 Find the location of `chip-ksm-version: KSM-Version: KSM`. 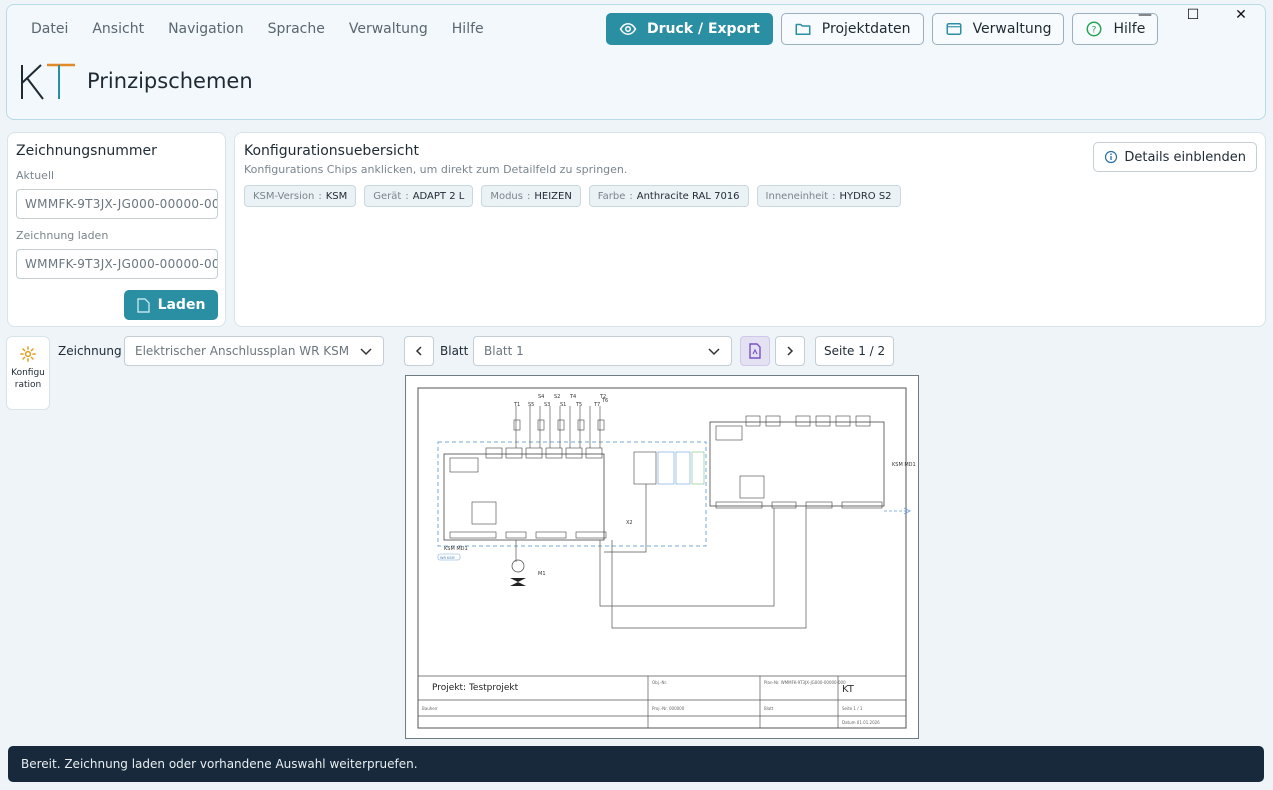

chip-ksm-version: KSM-Version: KSM is located at coordinates (300, 196).